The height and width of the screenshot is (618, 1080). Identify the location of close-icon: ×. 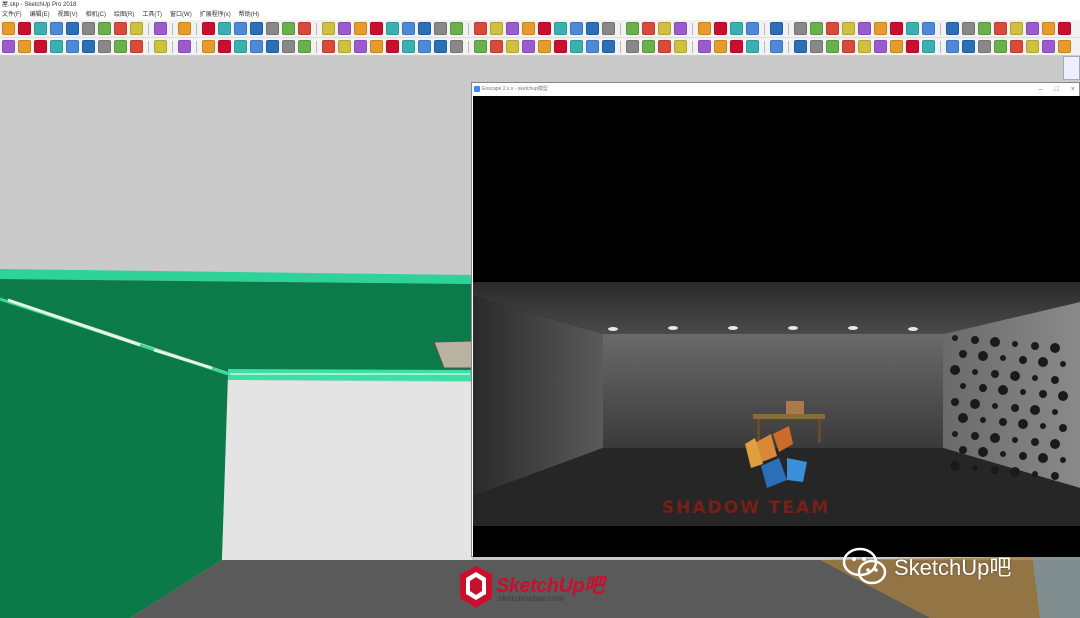
(1073, 89).